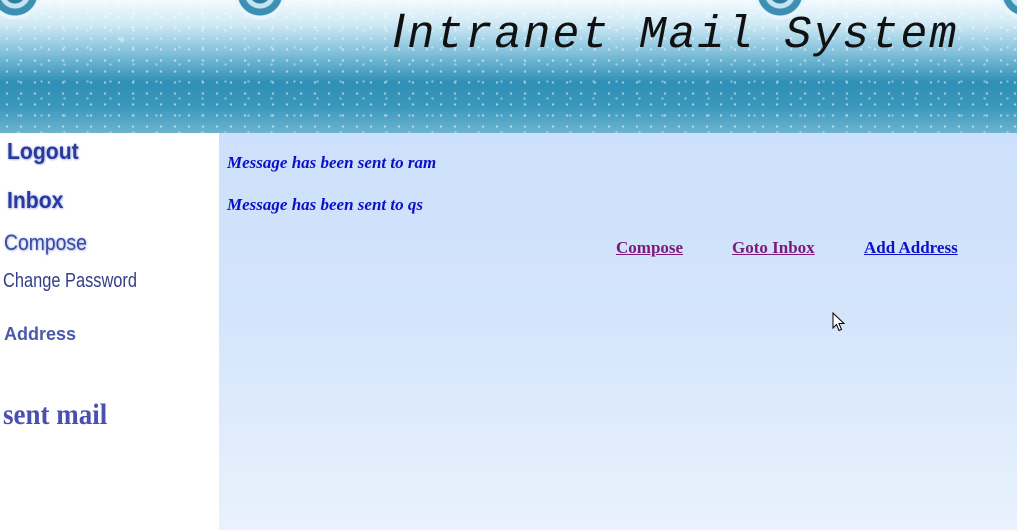 The width and height of the screenshot is (1017, 530). I want to click on page-title: Intranet Mail System, so click(675, 32).